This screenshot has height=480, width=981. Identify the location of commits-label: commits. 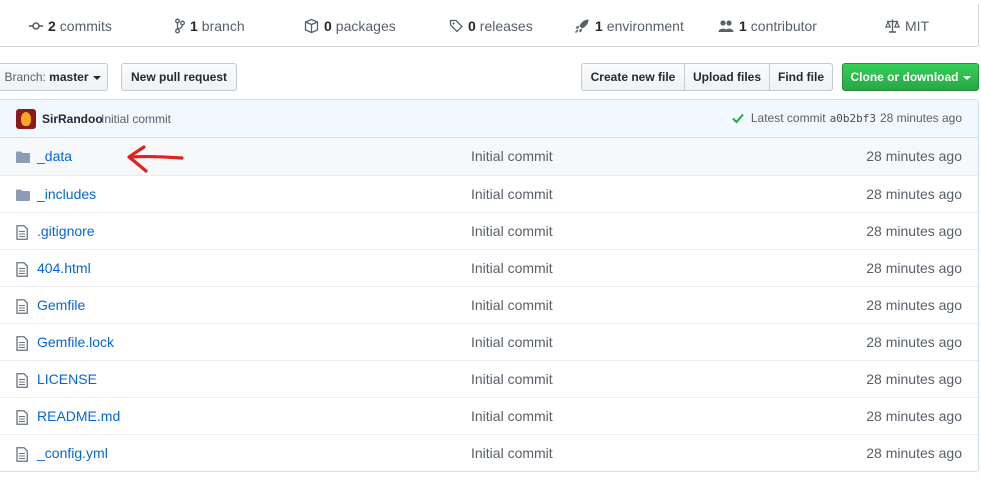
(85, 25).